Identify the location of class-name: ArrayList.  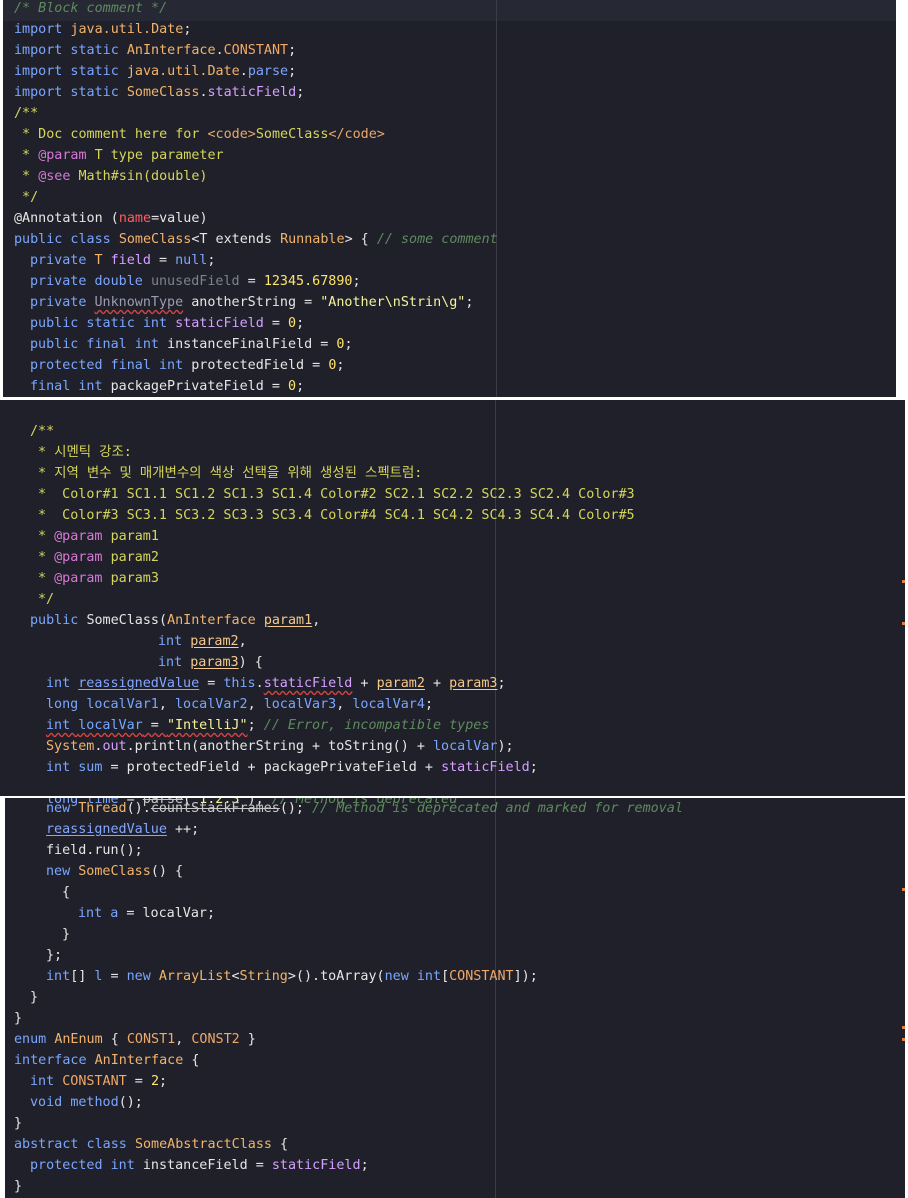
(195, 976).